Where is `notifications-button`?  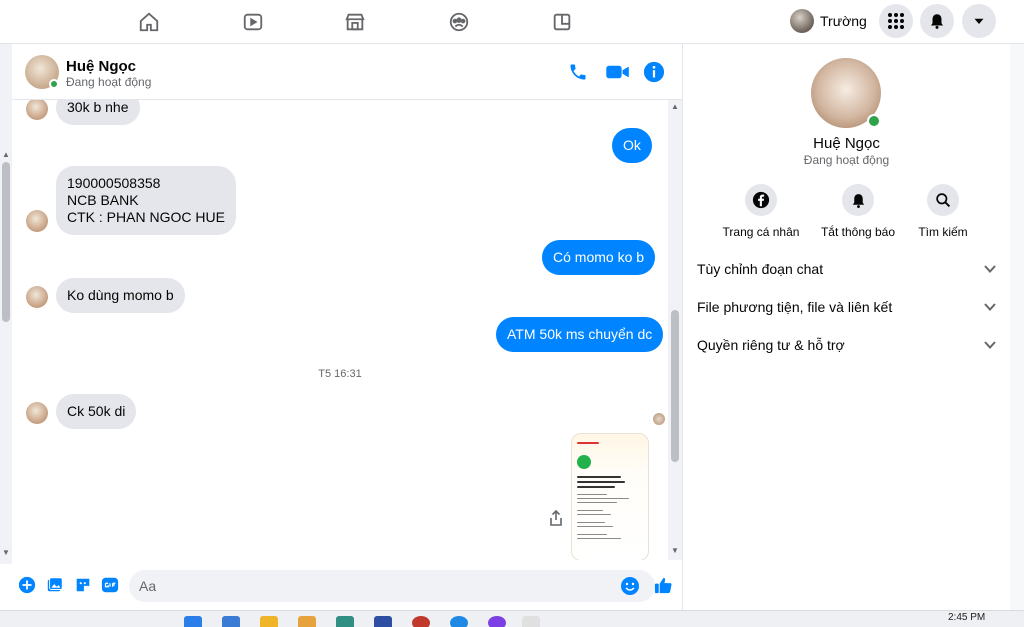
notifications-button is located at coordinates (937, 21).